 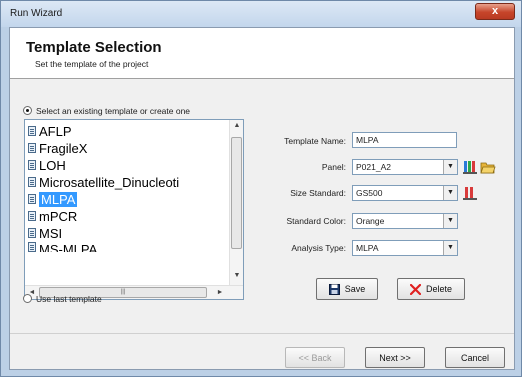 What do you see at coordinates (58, 216) in the screenshot?
I see `list-item-label: mPCR` at bounding box center [58, 216].